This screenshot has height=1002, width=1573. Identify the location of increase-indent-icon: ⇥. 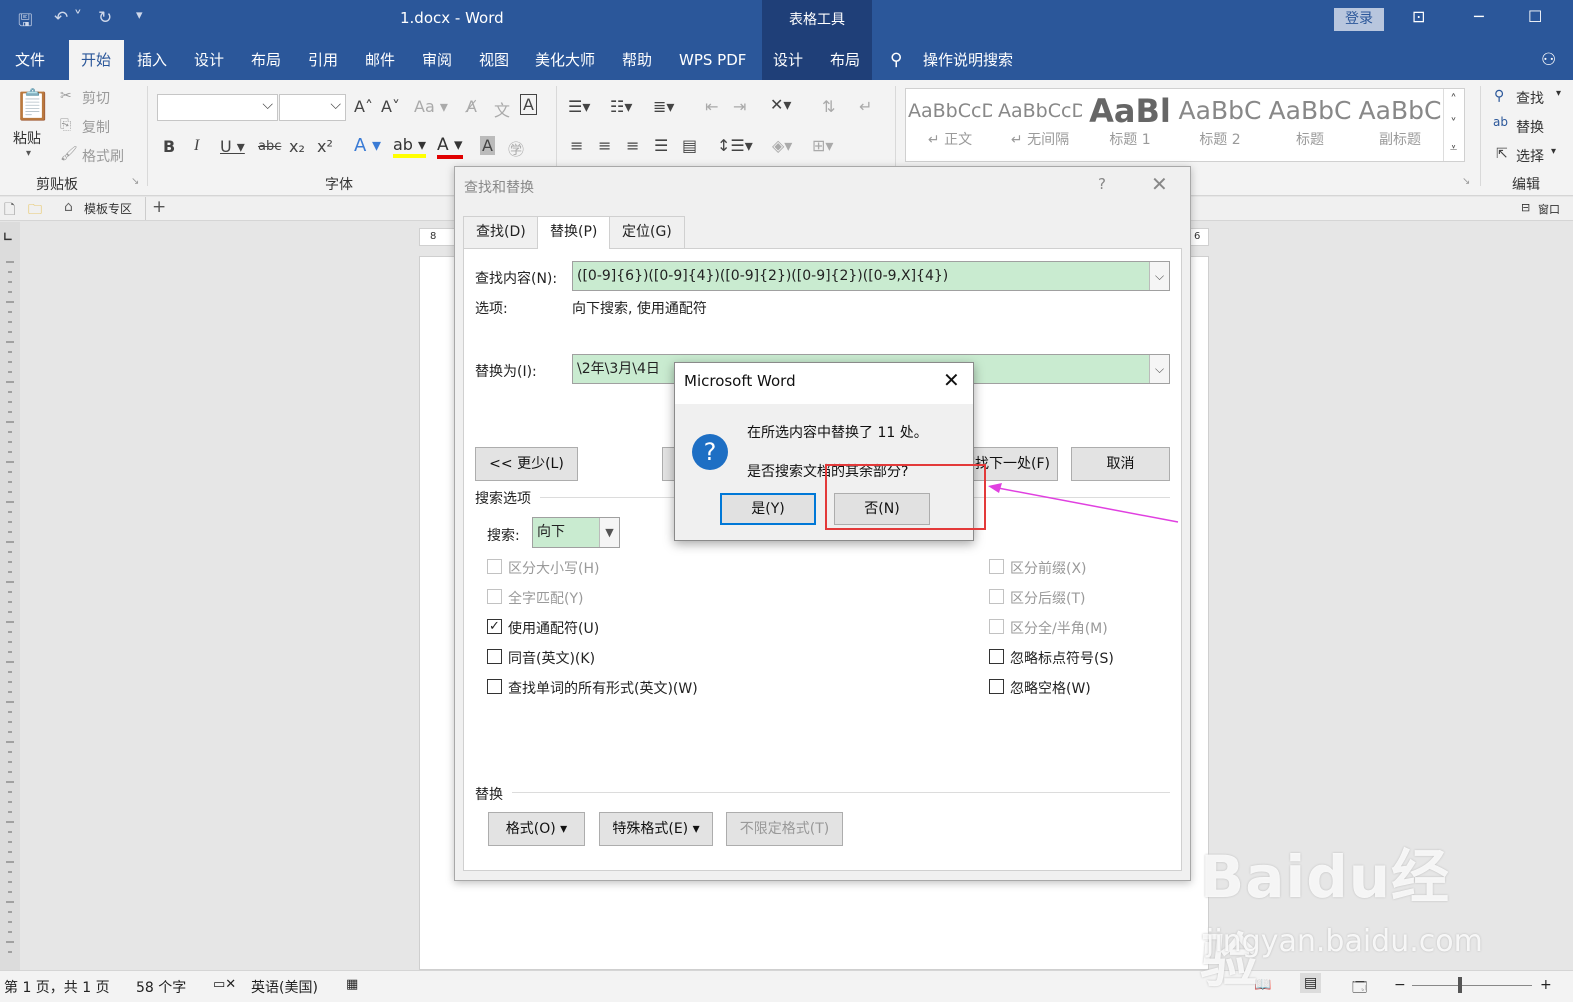
(739, 106).